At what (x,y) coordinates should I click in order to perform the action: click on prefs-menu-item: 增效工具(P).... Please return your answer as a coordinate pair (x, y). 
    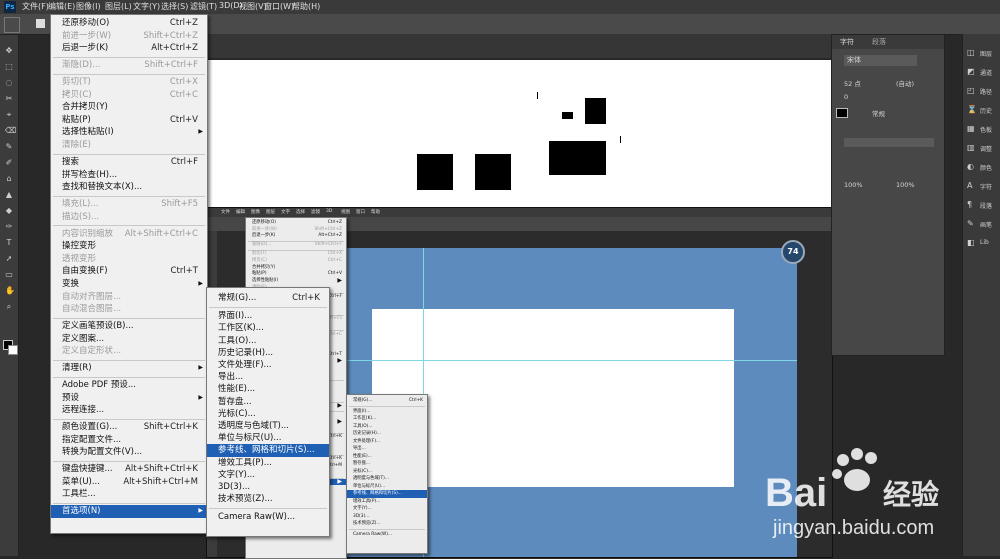
    Looking at the image, I should click on (268, 463).